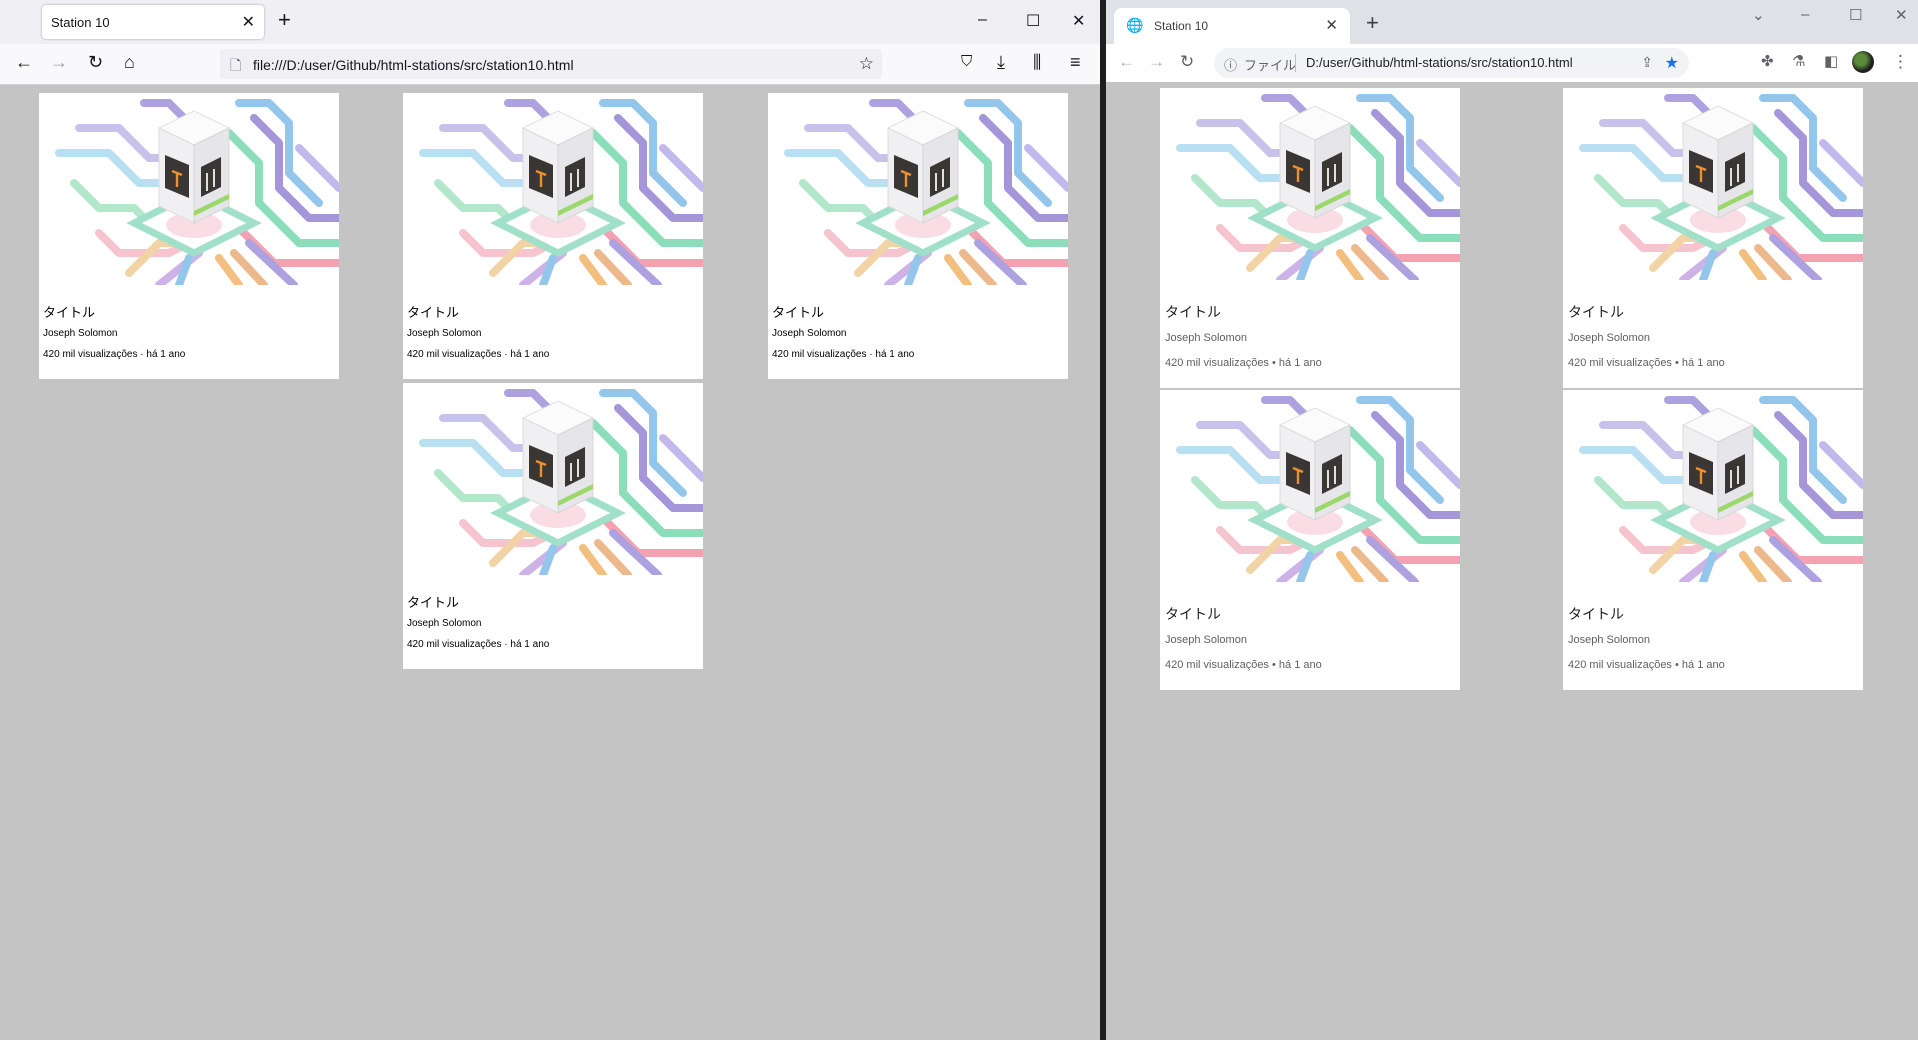 Image resolution: width=1918 pixels, height=1040 pixels. I want to click on side-panel-icon: ◧, so click(1831, 62).